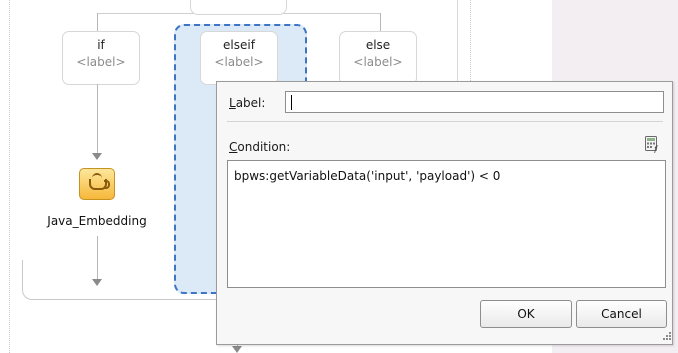  I want to click on elseif-branch: elseif <label>, so click(239, 58).